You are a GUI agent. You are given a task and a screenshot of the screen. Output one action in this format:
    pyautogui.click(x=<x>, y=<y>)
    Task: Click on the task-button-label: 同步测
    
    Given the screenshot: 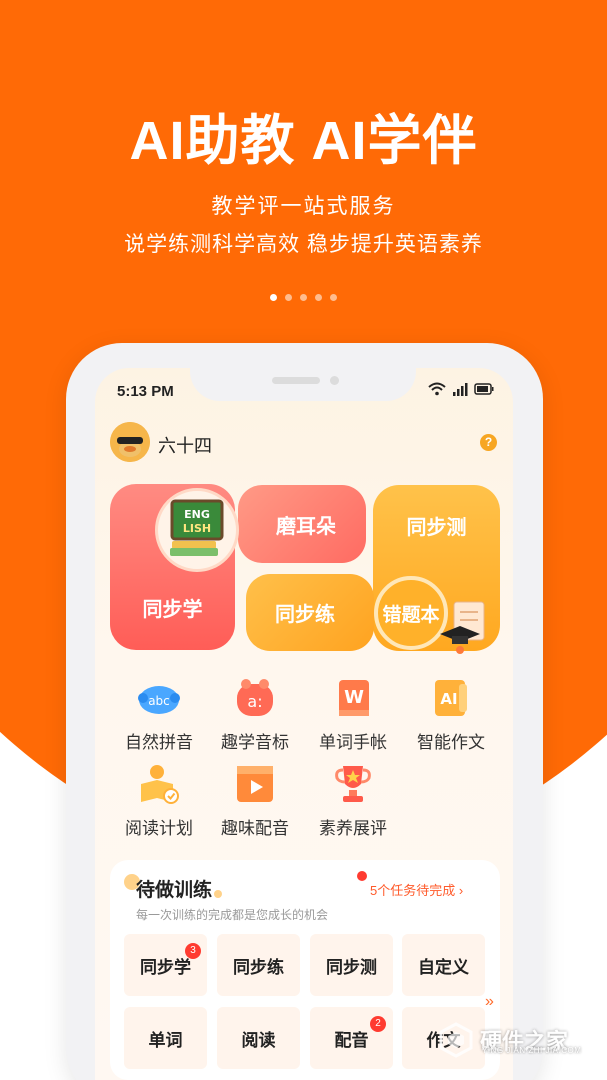 What is the action you would take?
    pyautogui.click(x=351, y=967)
    